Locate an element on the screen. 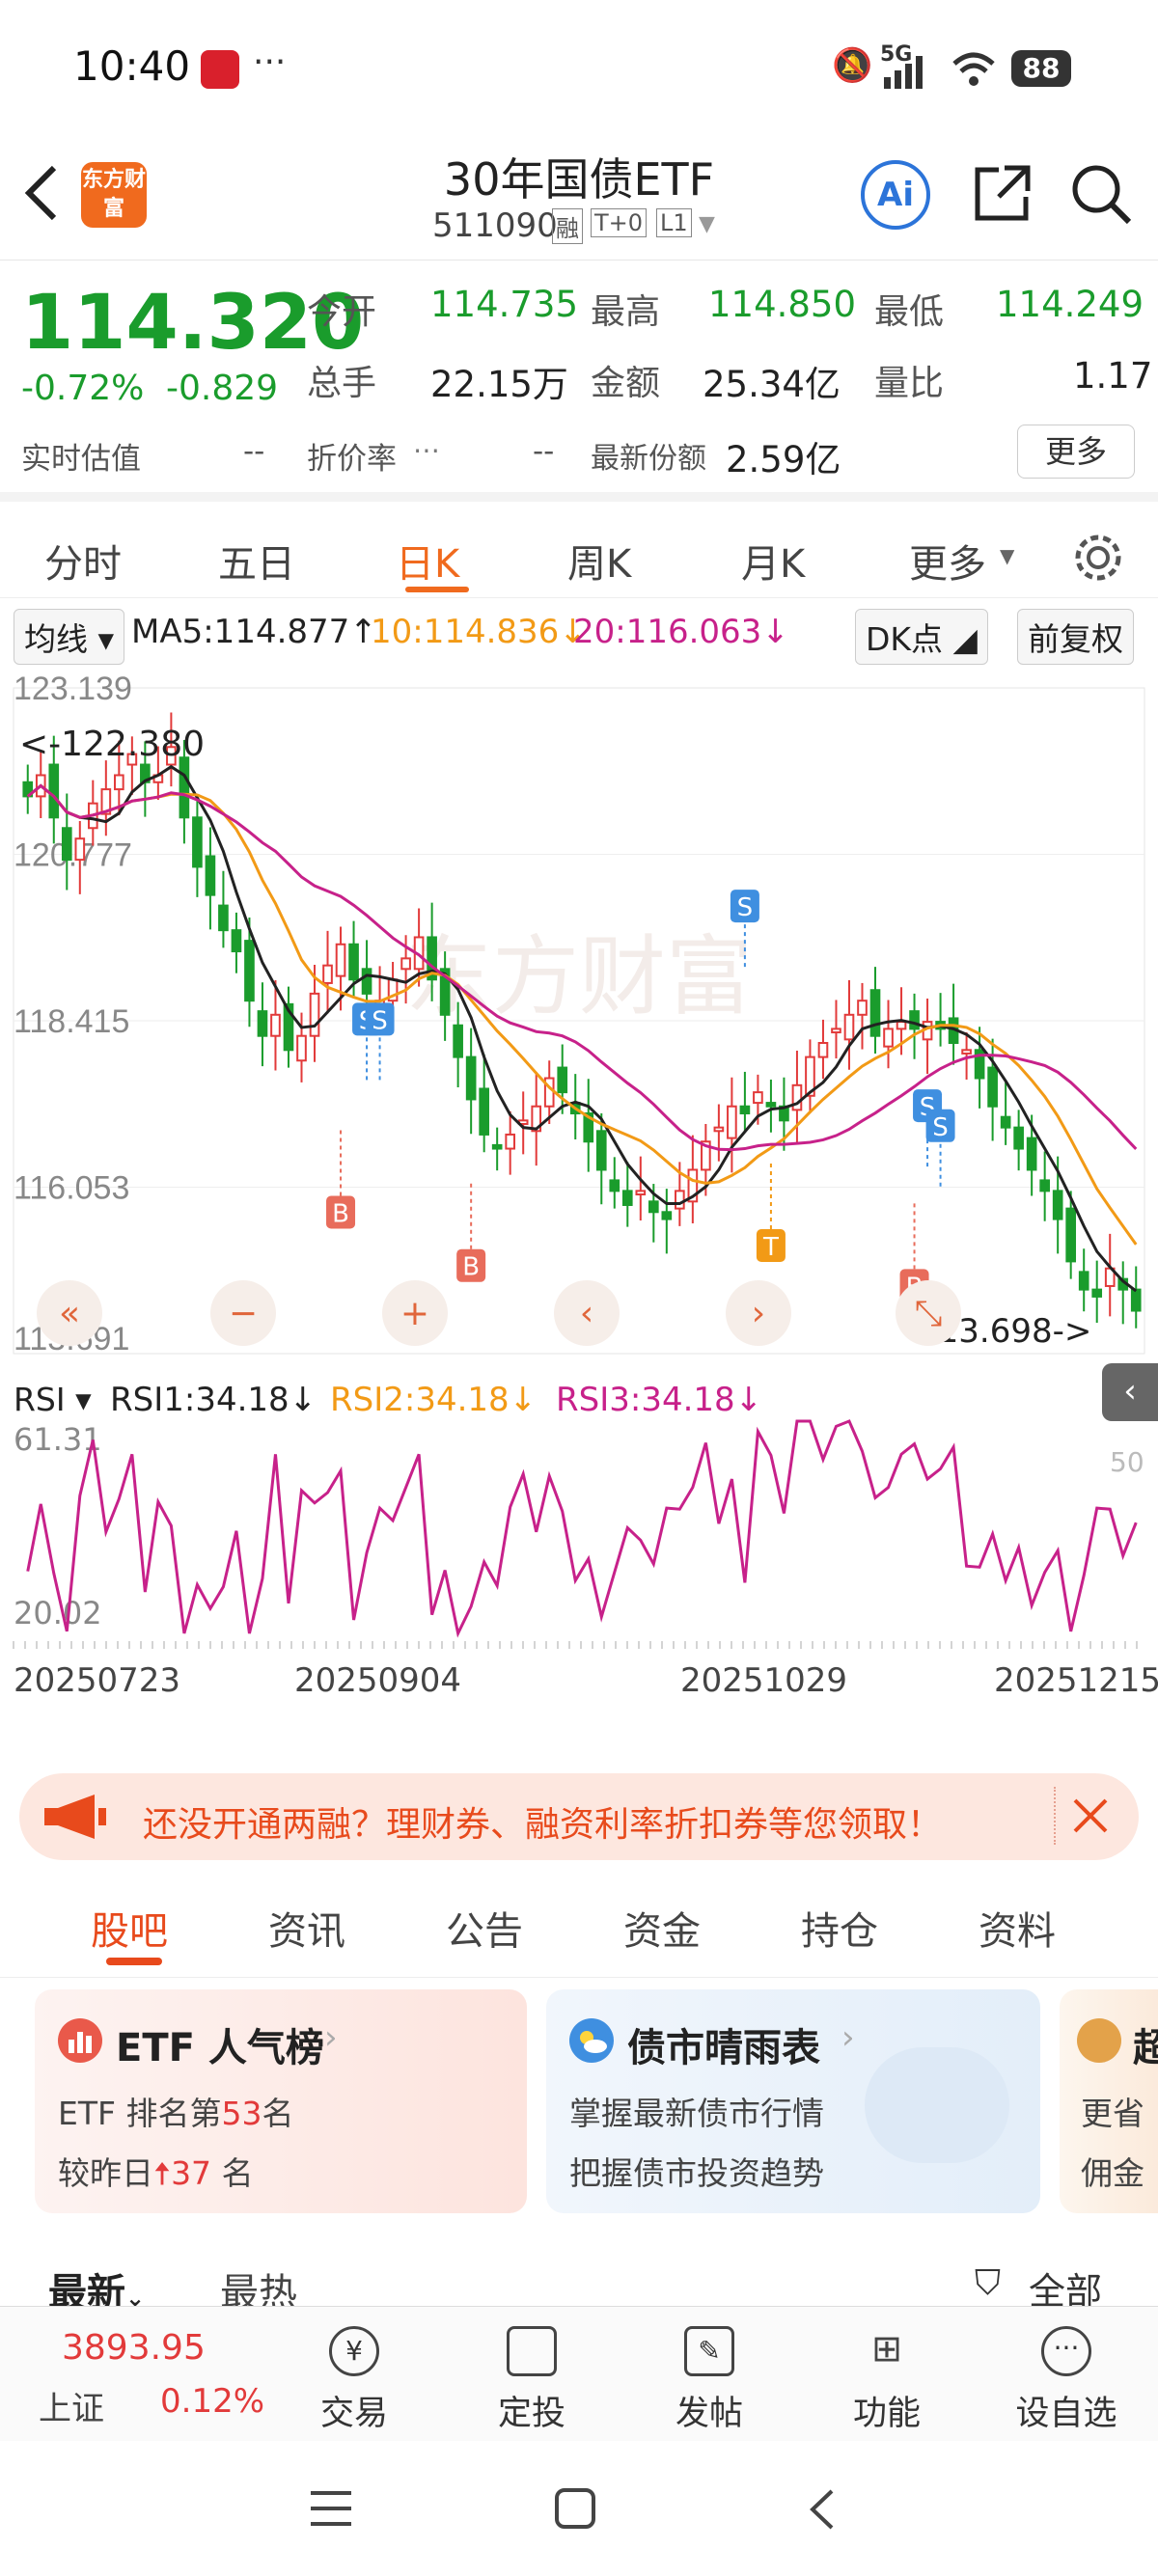  index-change: 0.12% is located at coordinates (212, 2401).